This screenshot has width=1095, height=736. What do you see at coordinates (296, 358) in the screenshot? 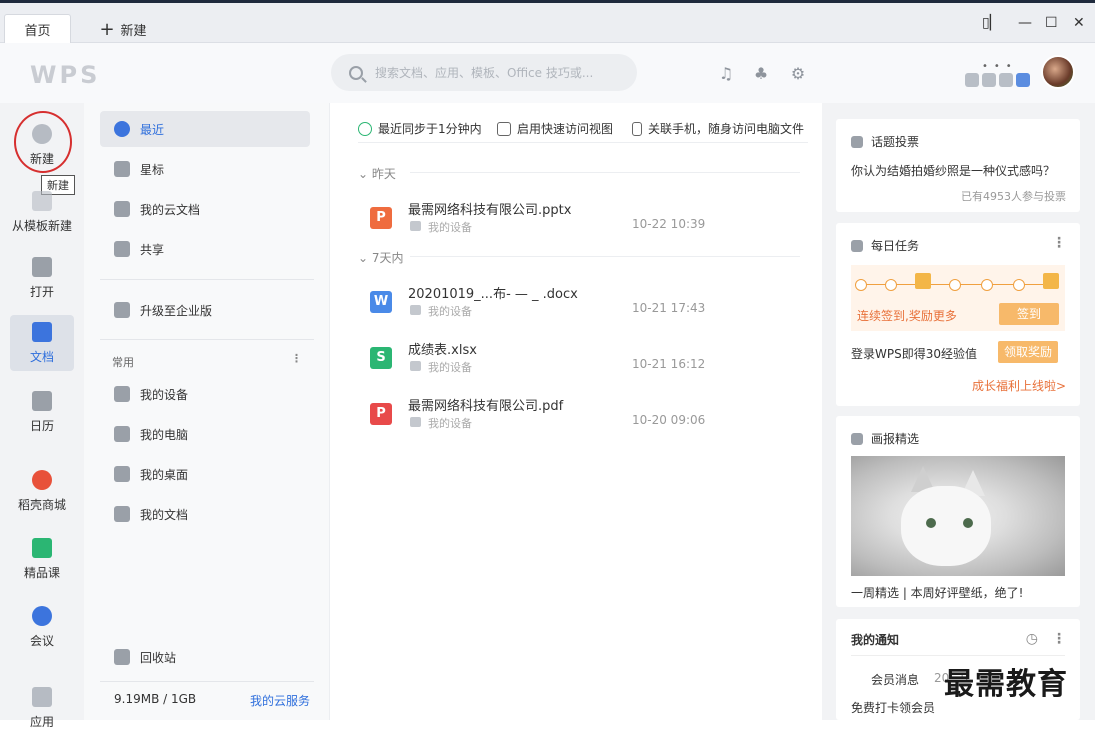
I see `group-more-icon: ⋮` at bounding box center [296, 358].